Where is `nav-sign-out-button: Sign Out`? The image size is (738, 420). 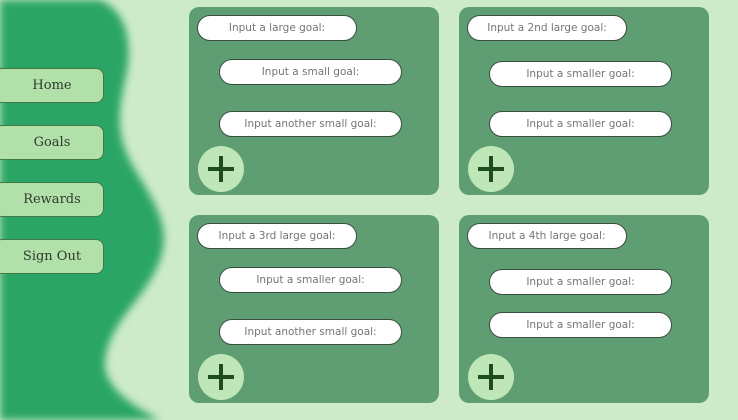
nav-sign-out-button: Sign Out is located at coordinates (52, 256).